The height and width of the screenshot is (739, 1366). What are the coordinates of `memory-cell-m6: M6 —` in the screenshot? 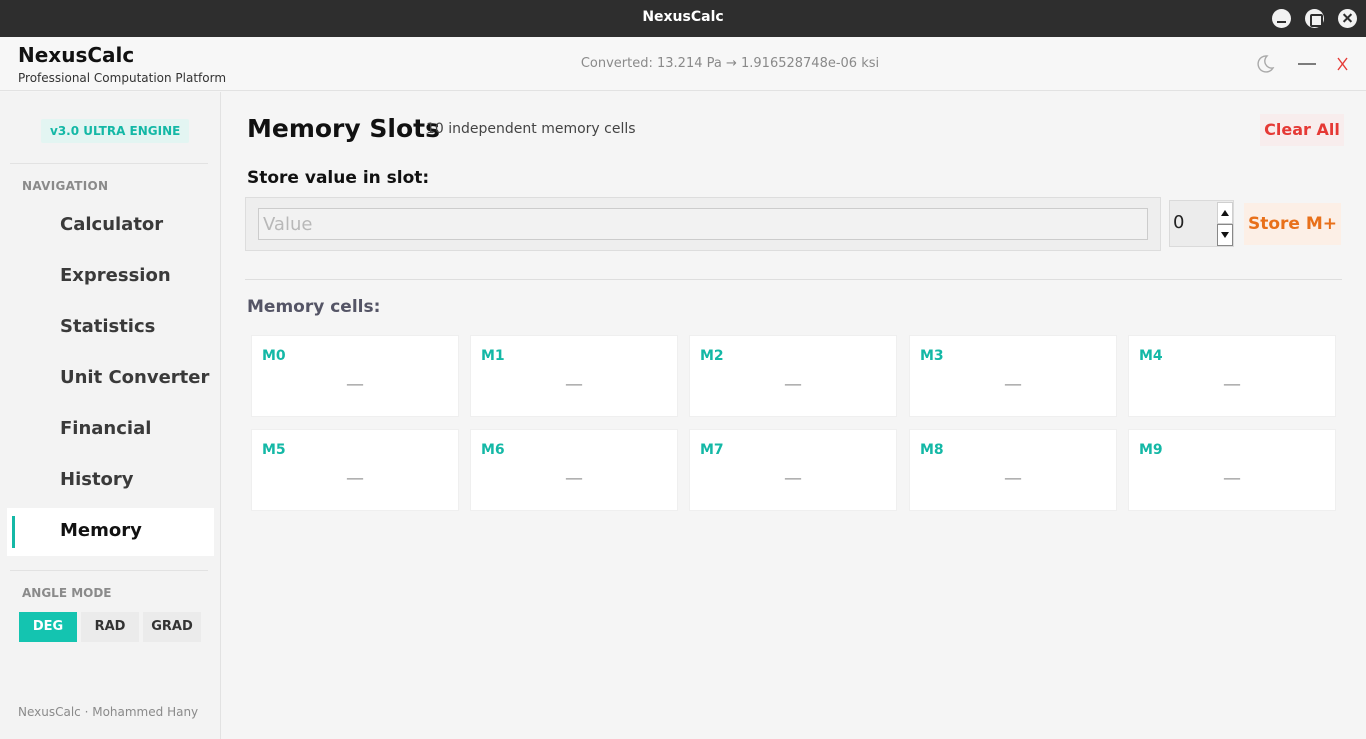 It's located at (574, 470).